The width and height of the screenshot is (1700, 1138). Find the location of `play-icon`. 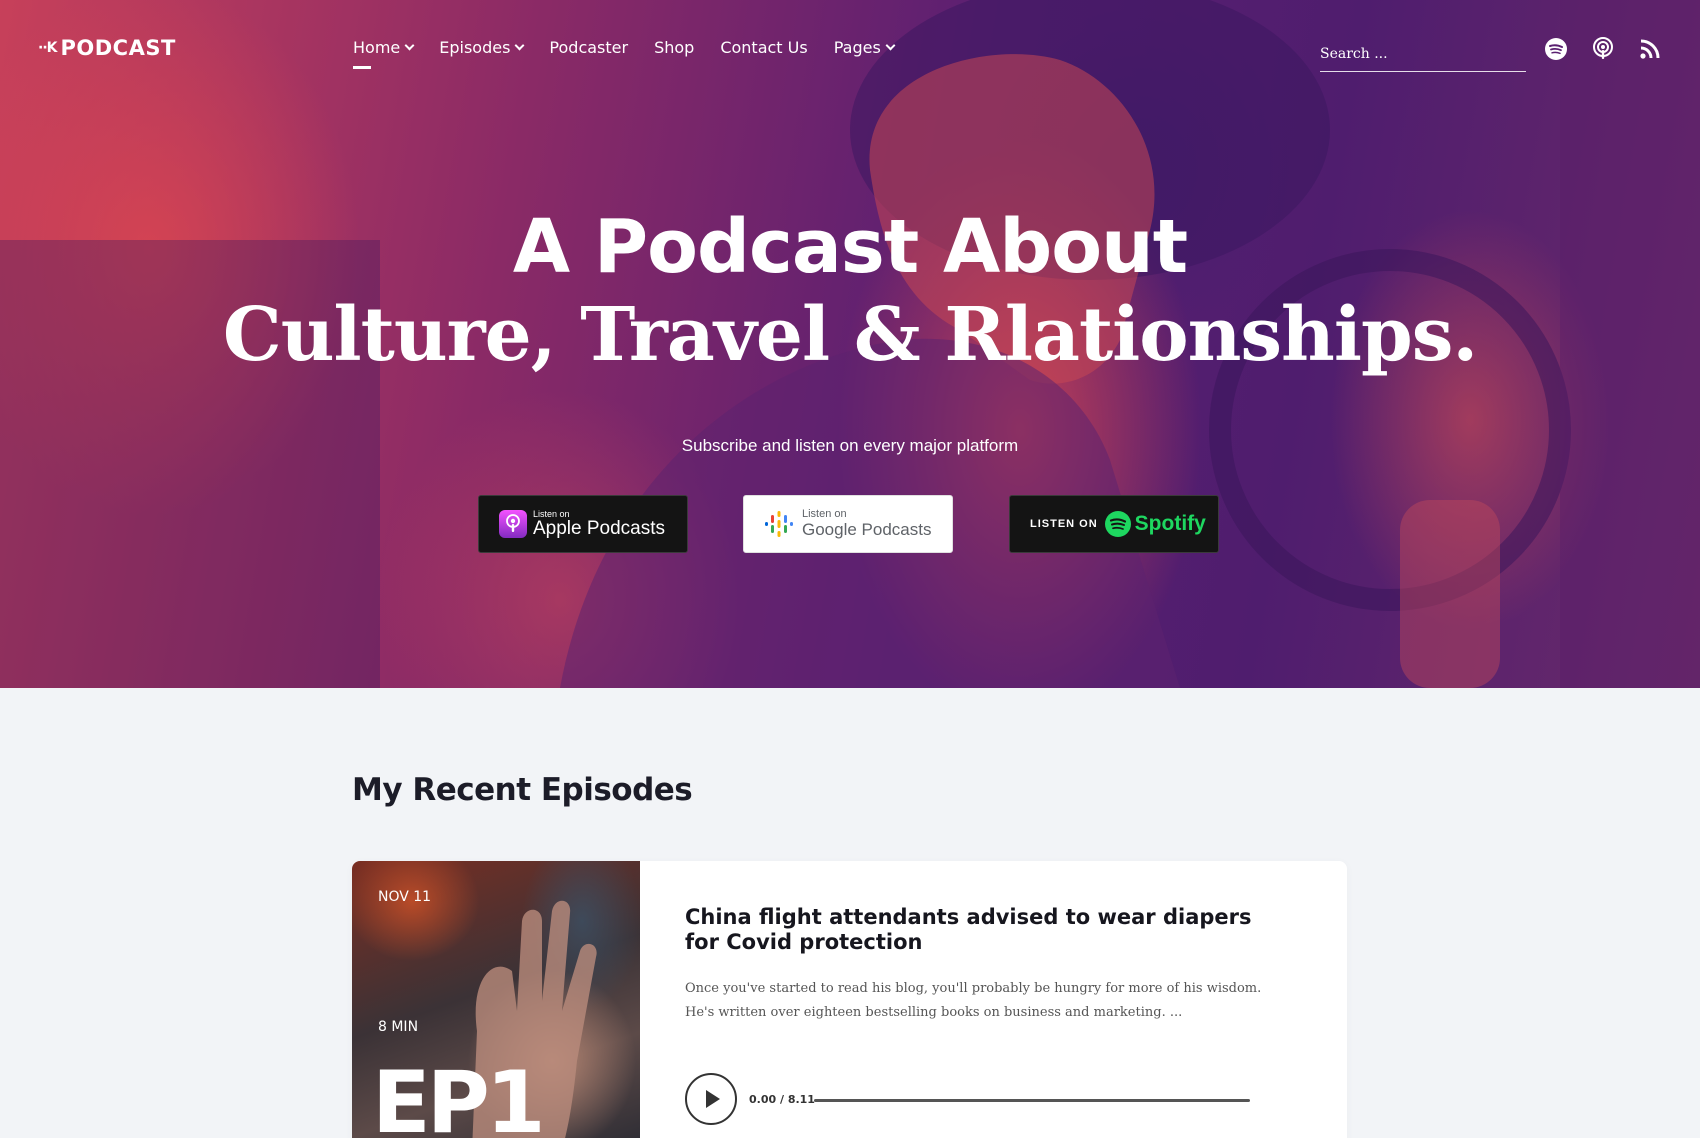

play-icon is located at coordinates (713, 1099).